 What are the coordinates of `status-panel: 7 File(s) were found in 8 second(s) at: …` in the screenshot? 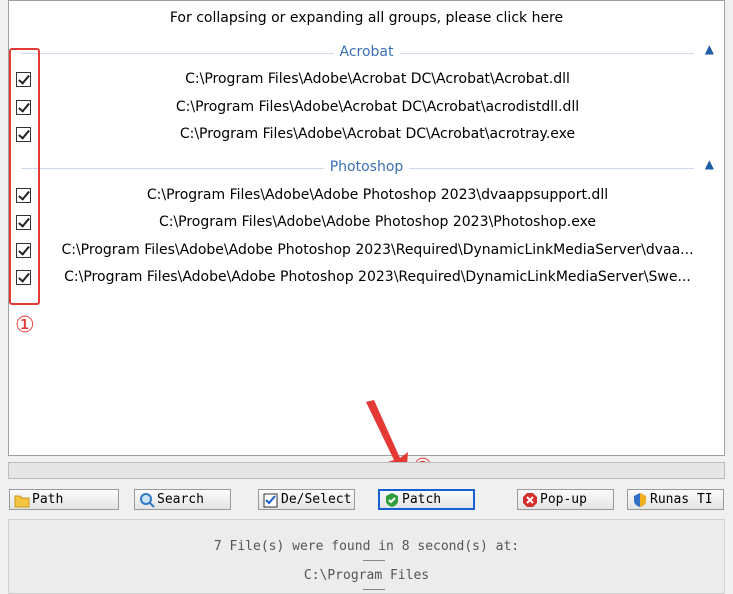 It's located at (366, 556).